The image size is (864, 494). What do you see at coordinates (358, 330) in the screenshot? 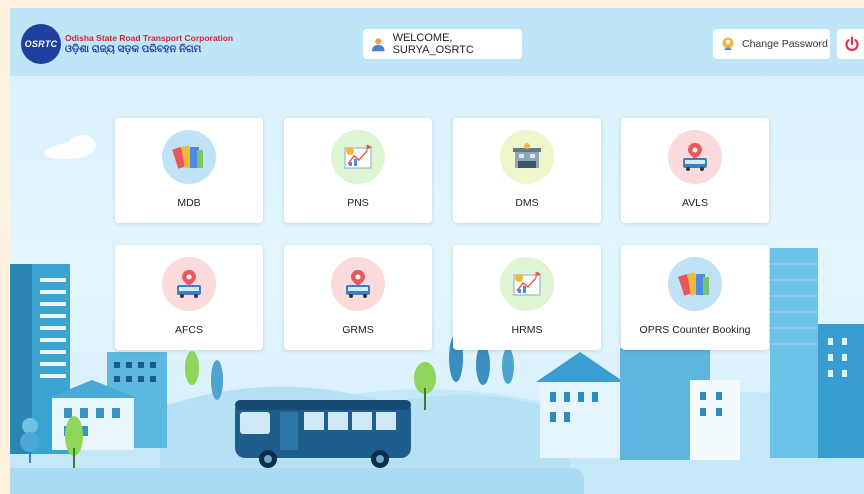
I see `module-label: GRMS` at bounding box center [358, 330].